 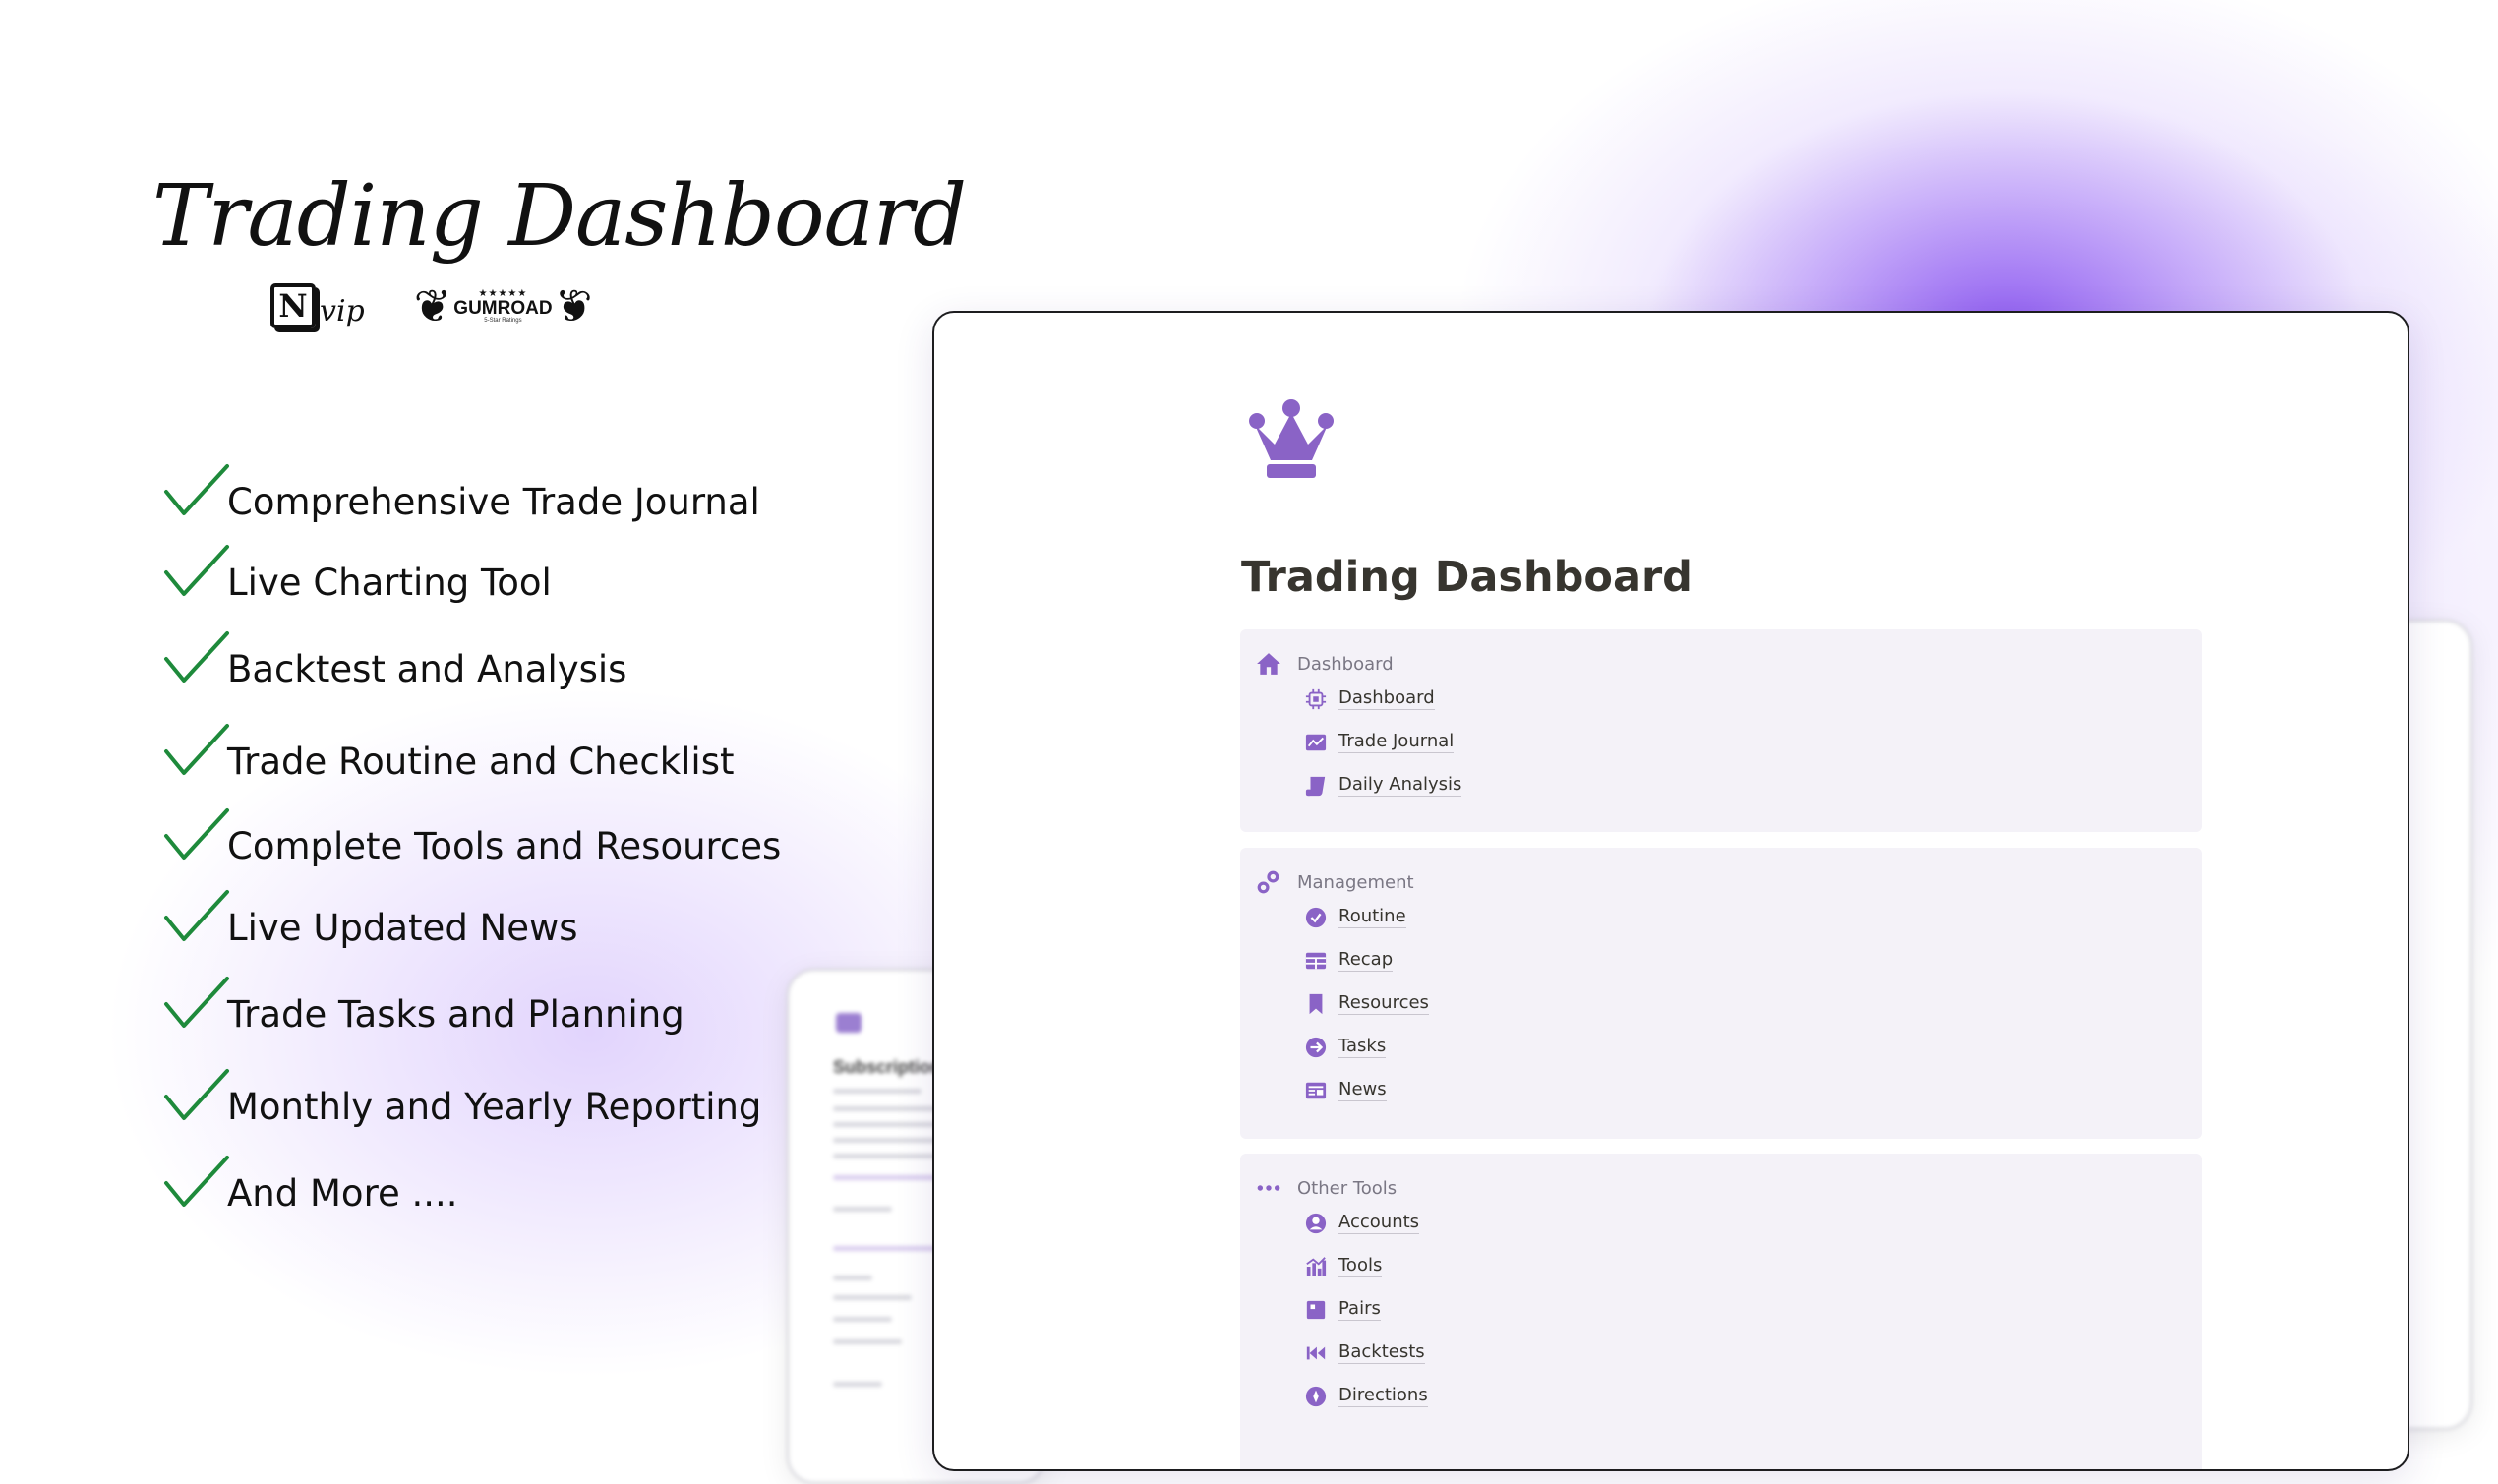 What do you see at coordinates (1363, 1090) in the screenshot?
I see `nav-item-label: News` at bounding box center [1363, 1090].